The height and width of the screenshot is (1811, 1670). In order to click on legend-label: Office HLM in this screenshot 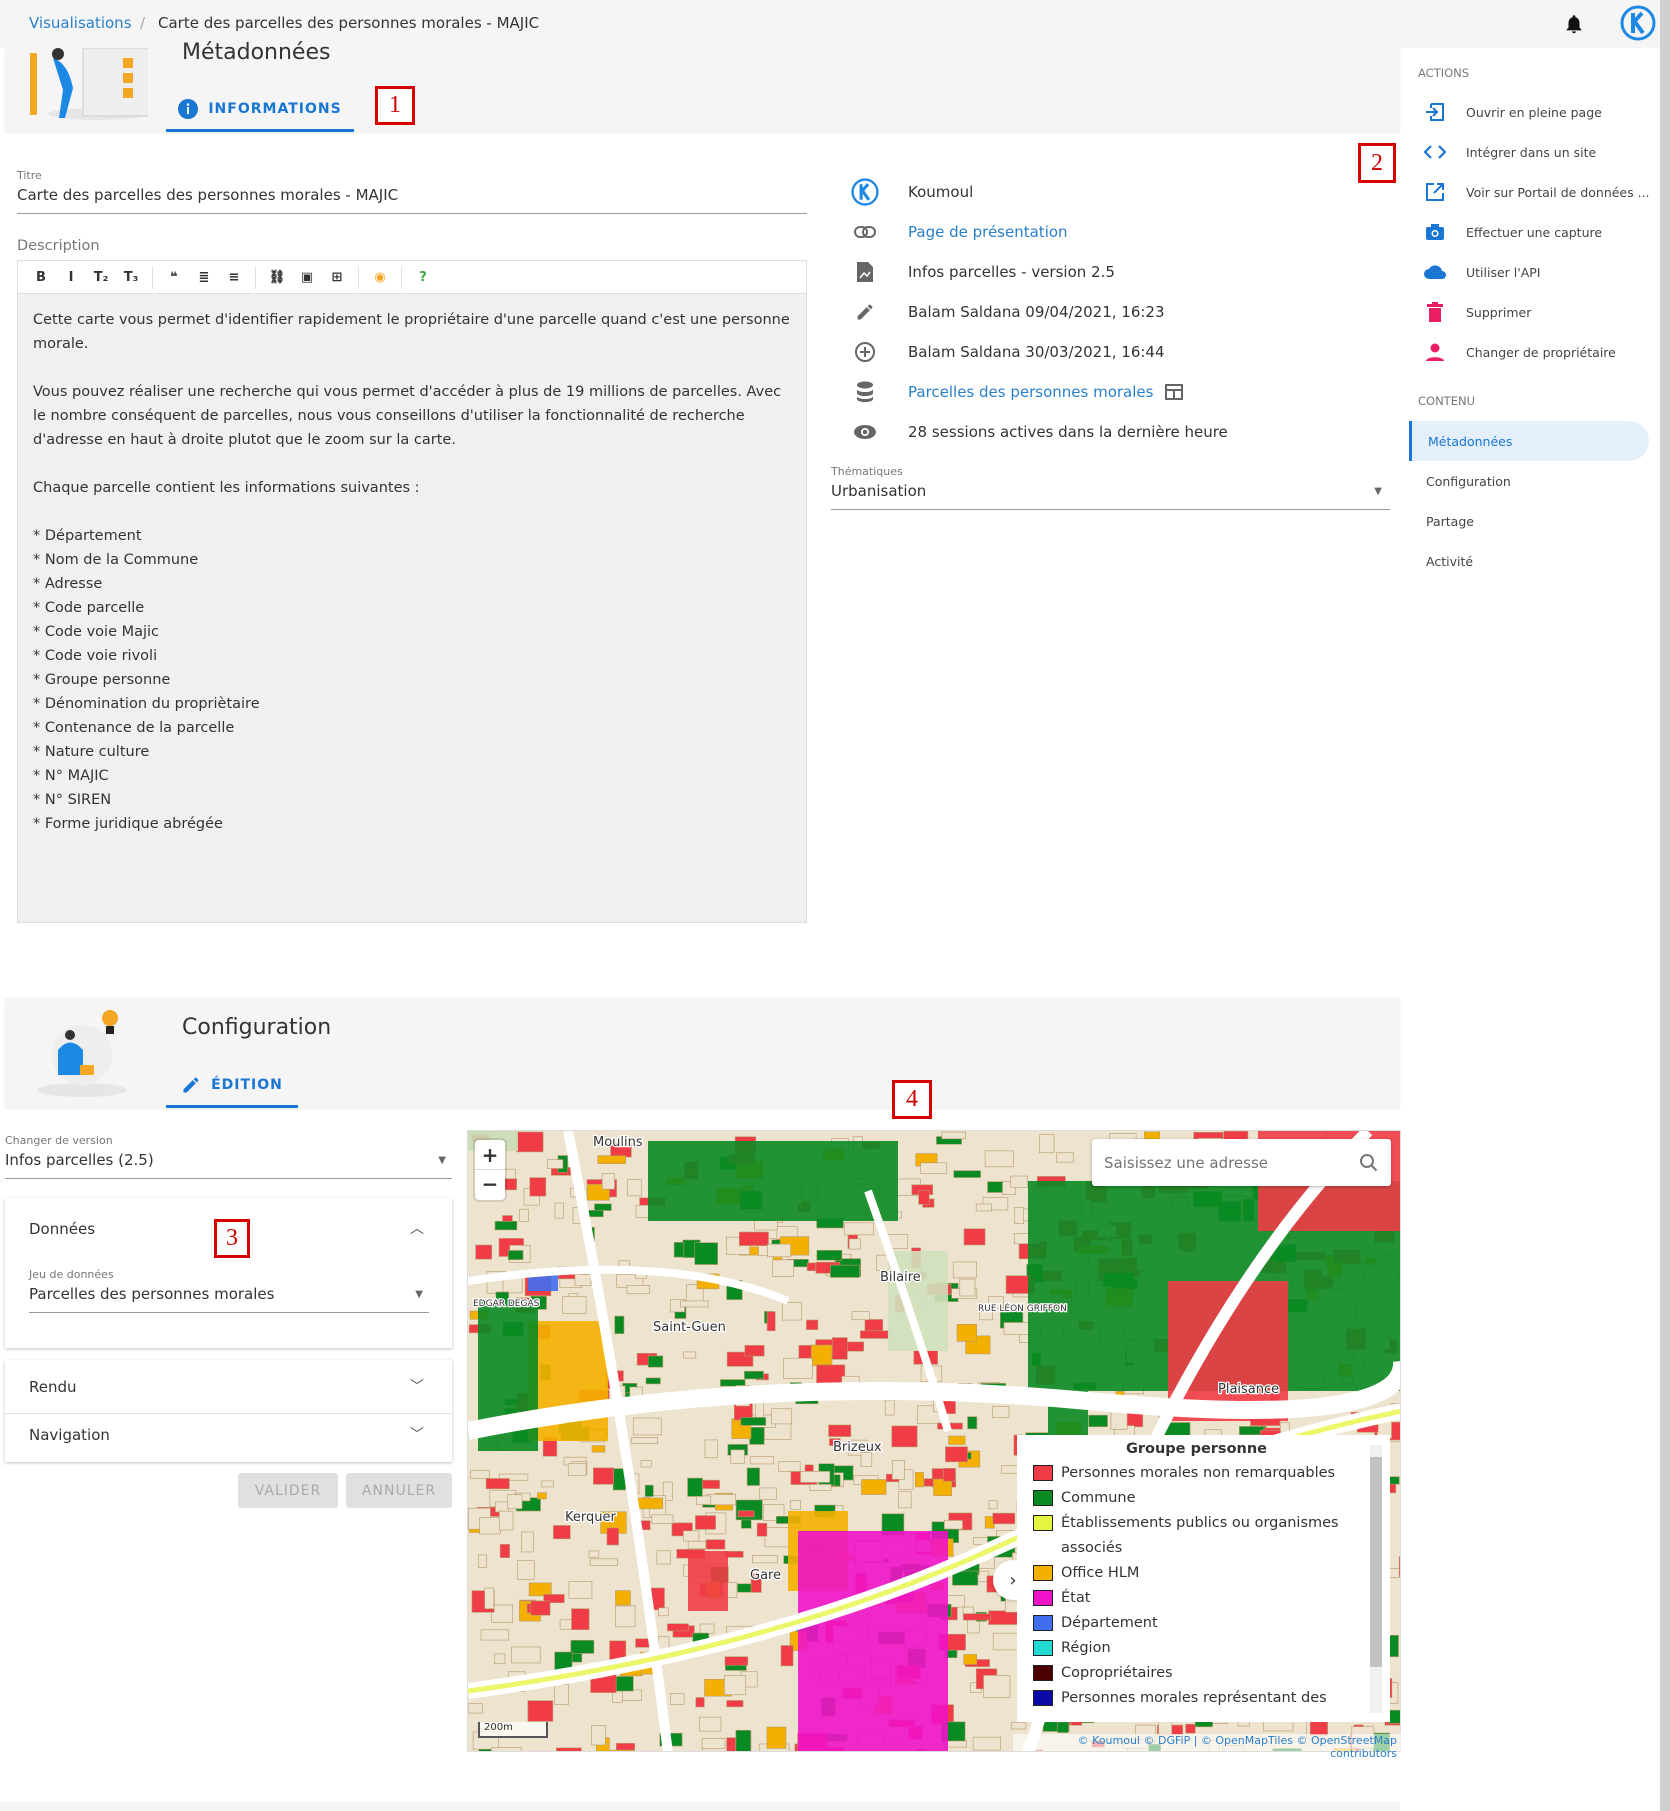, I will do `click(1100, 1573)`.